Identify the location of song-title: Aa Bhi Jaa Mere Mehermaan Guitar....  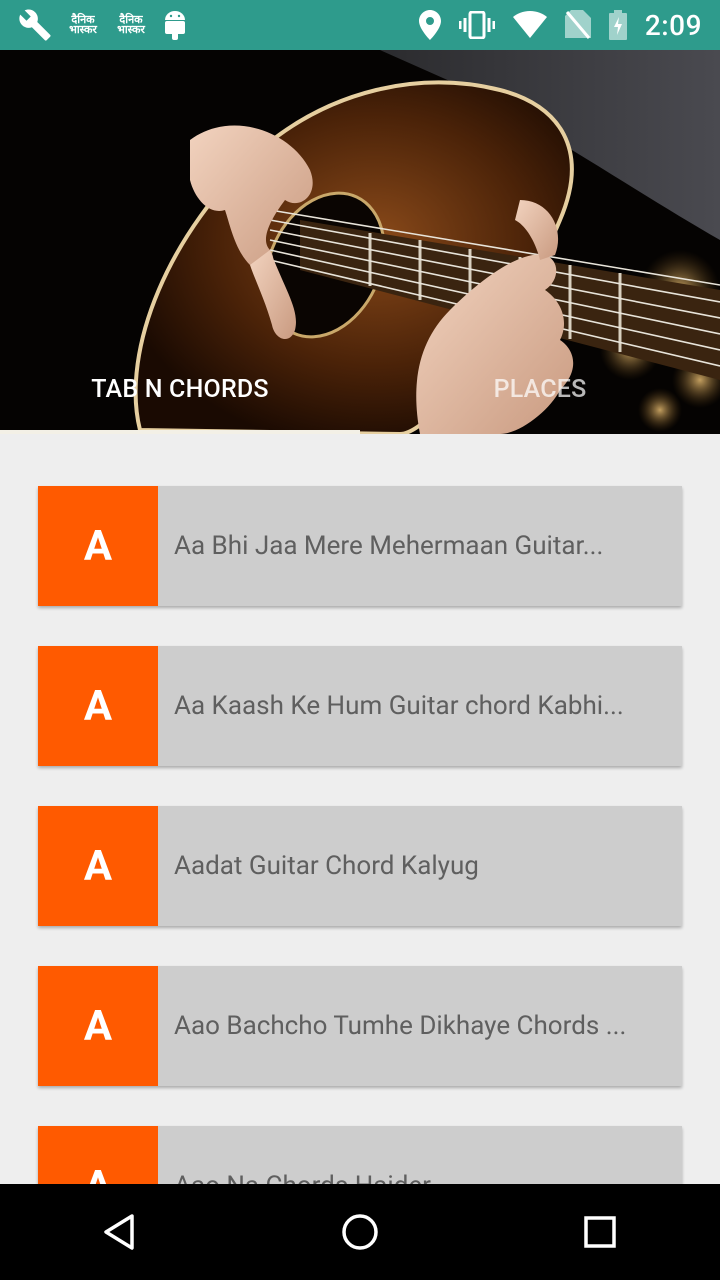
(389, 546).